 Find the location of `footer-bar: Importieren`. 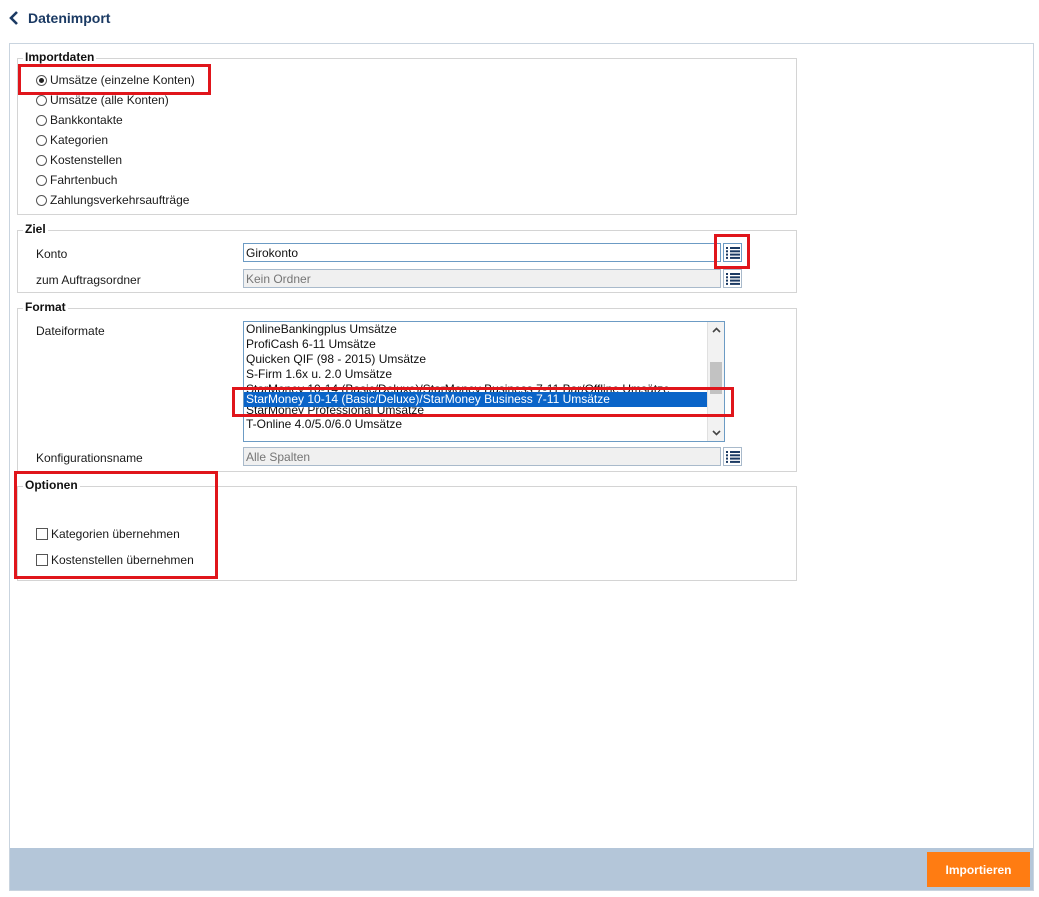

footer-bar: Importieren is located at coordinates (521, 869).